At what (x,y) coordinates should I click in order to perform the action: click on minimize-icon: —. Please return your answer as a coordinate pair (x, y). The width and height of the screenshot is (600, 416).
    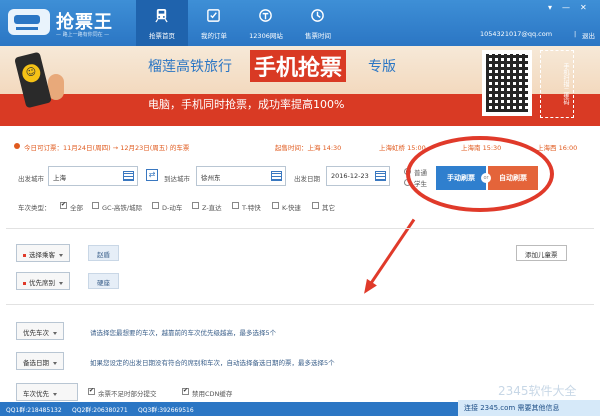
    Looking at the image, I should click on (566, 7).